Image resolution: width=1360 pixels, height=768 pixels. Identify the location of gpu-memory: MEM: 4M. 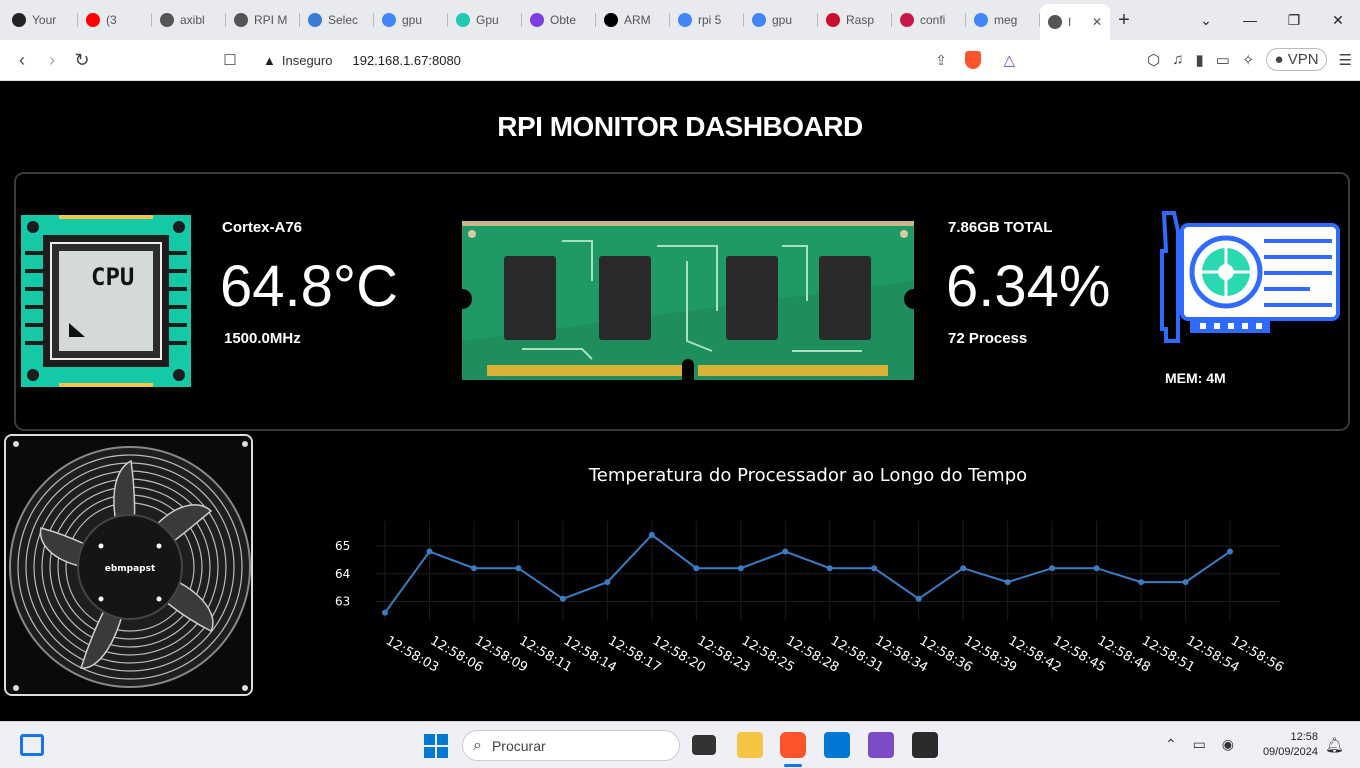
(1195, 378).